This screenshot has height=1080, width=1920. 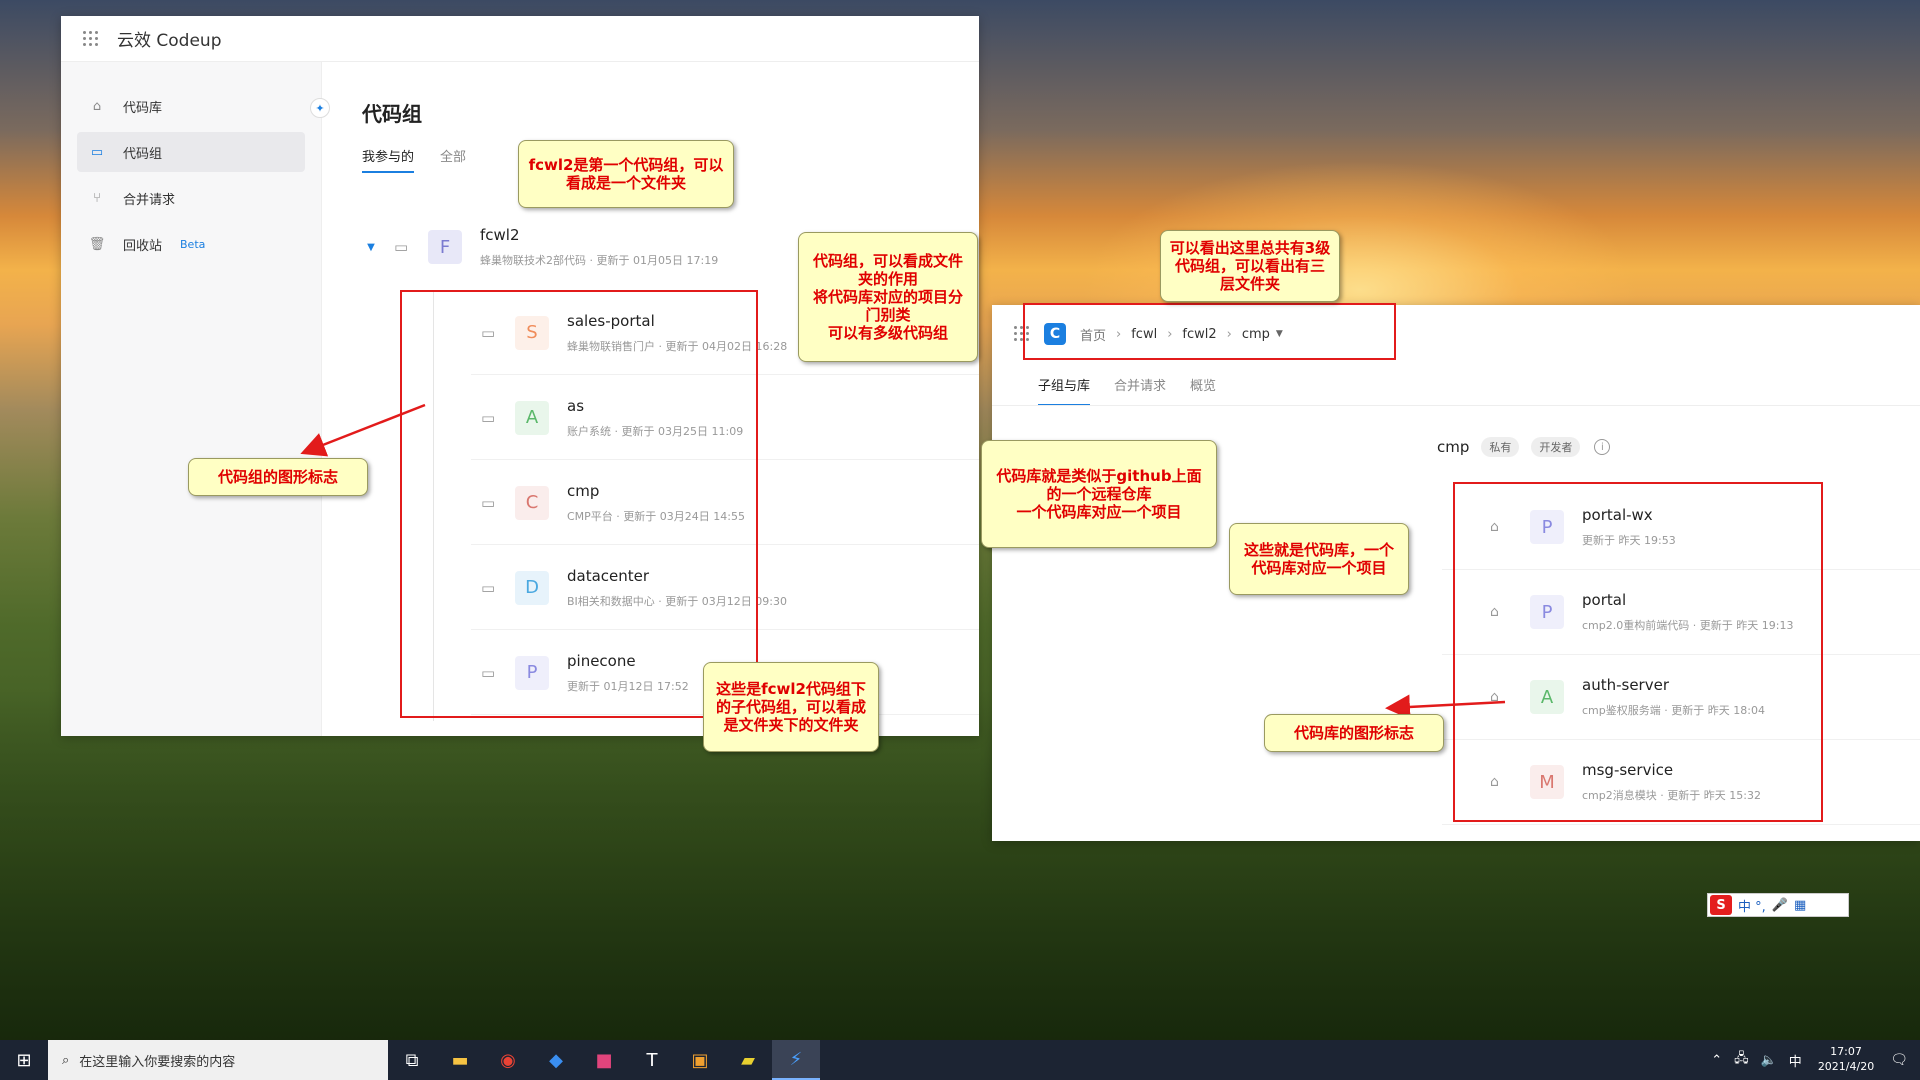 What do you see at coordinates (169, 41) in the screenshot?
I see `app-title: 云效 Codeup` at bounding box center [169, 41].